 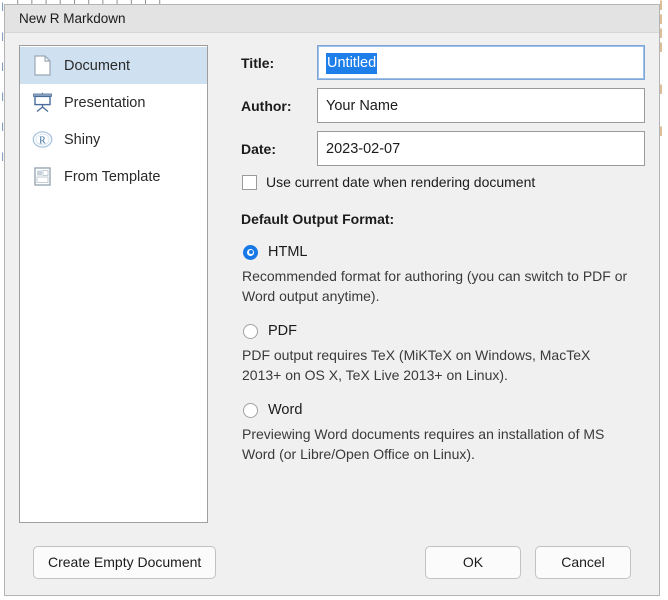 I want to click on create-empty-document-button: Create Empty Document, so click(x=125, y=562).